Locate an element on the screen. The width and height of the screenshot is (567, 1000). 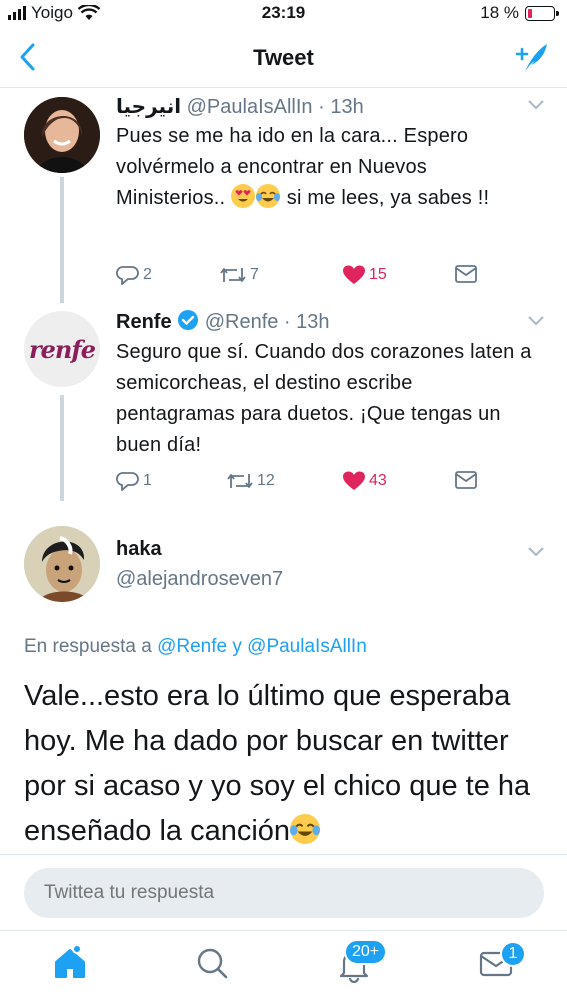
like-button: 43 is located at coordinates (364, 481).